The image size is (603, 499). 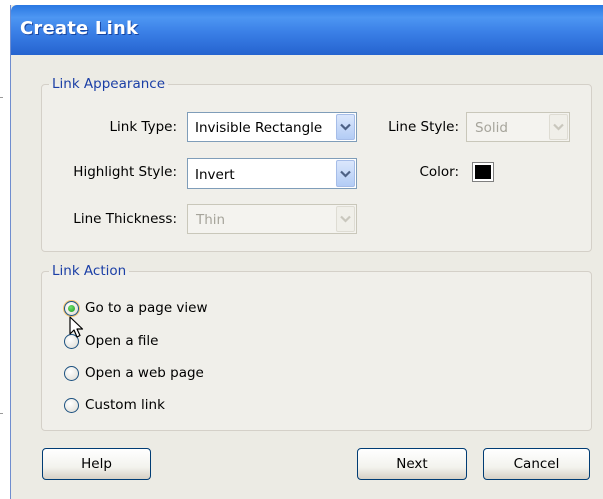 What do you see at coordinates (536, 464) in the screenshot?
I see `cancel-button: Cancel` at bounding box center [536, 464].